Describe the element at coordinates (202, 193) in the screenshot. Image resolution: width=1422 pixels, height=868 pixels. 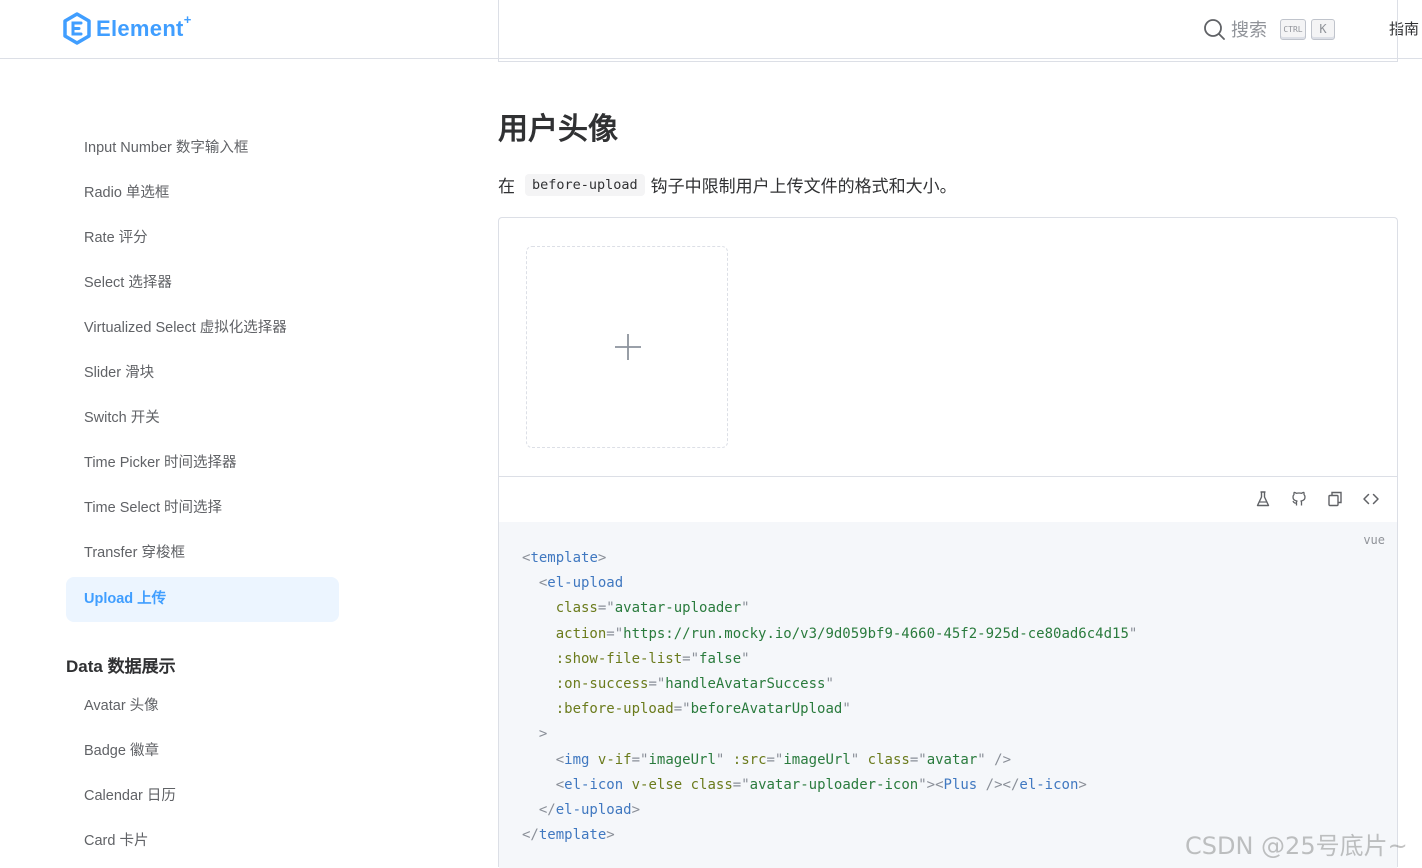
I see `sidebar-item-radio: Radio 单选框` at that location.